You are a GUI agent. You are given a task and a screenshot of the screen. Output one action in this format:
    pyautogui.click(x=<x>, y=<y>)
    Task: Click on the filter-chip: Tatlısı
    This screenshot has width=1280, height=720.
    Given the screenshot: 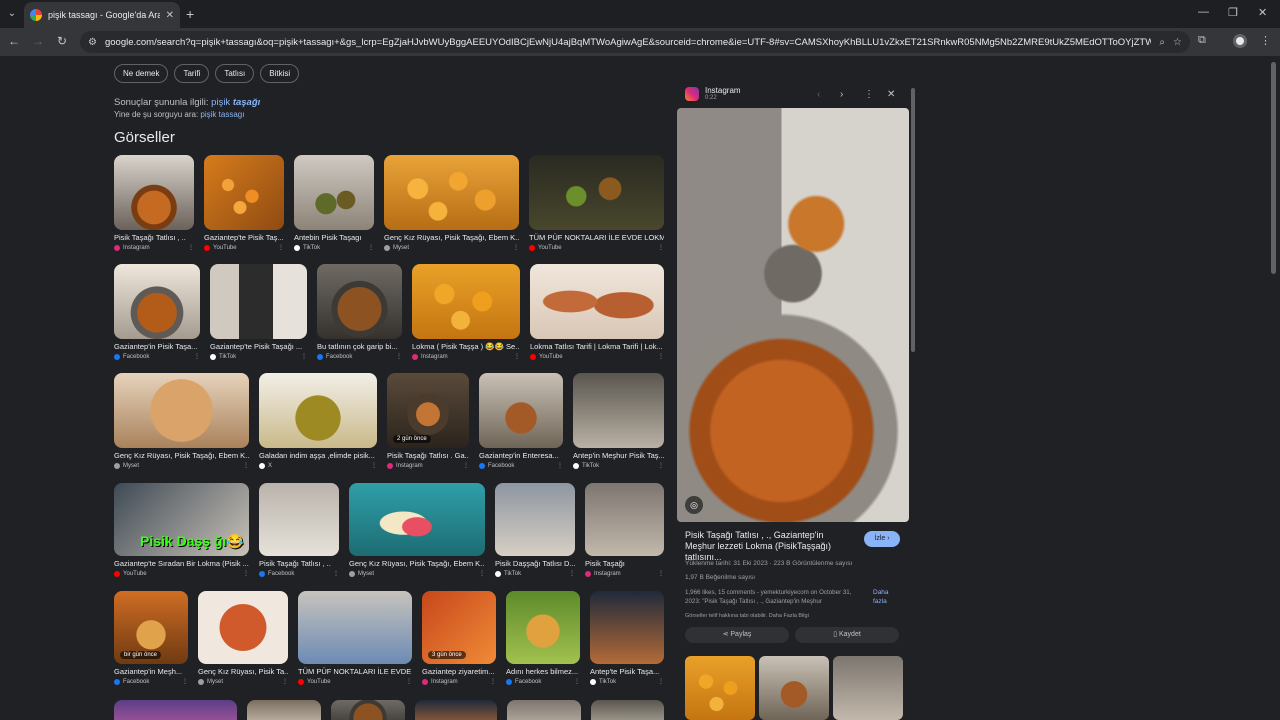 What is the action you would take?
    pyautogui.click(x=235, y=73)
    